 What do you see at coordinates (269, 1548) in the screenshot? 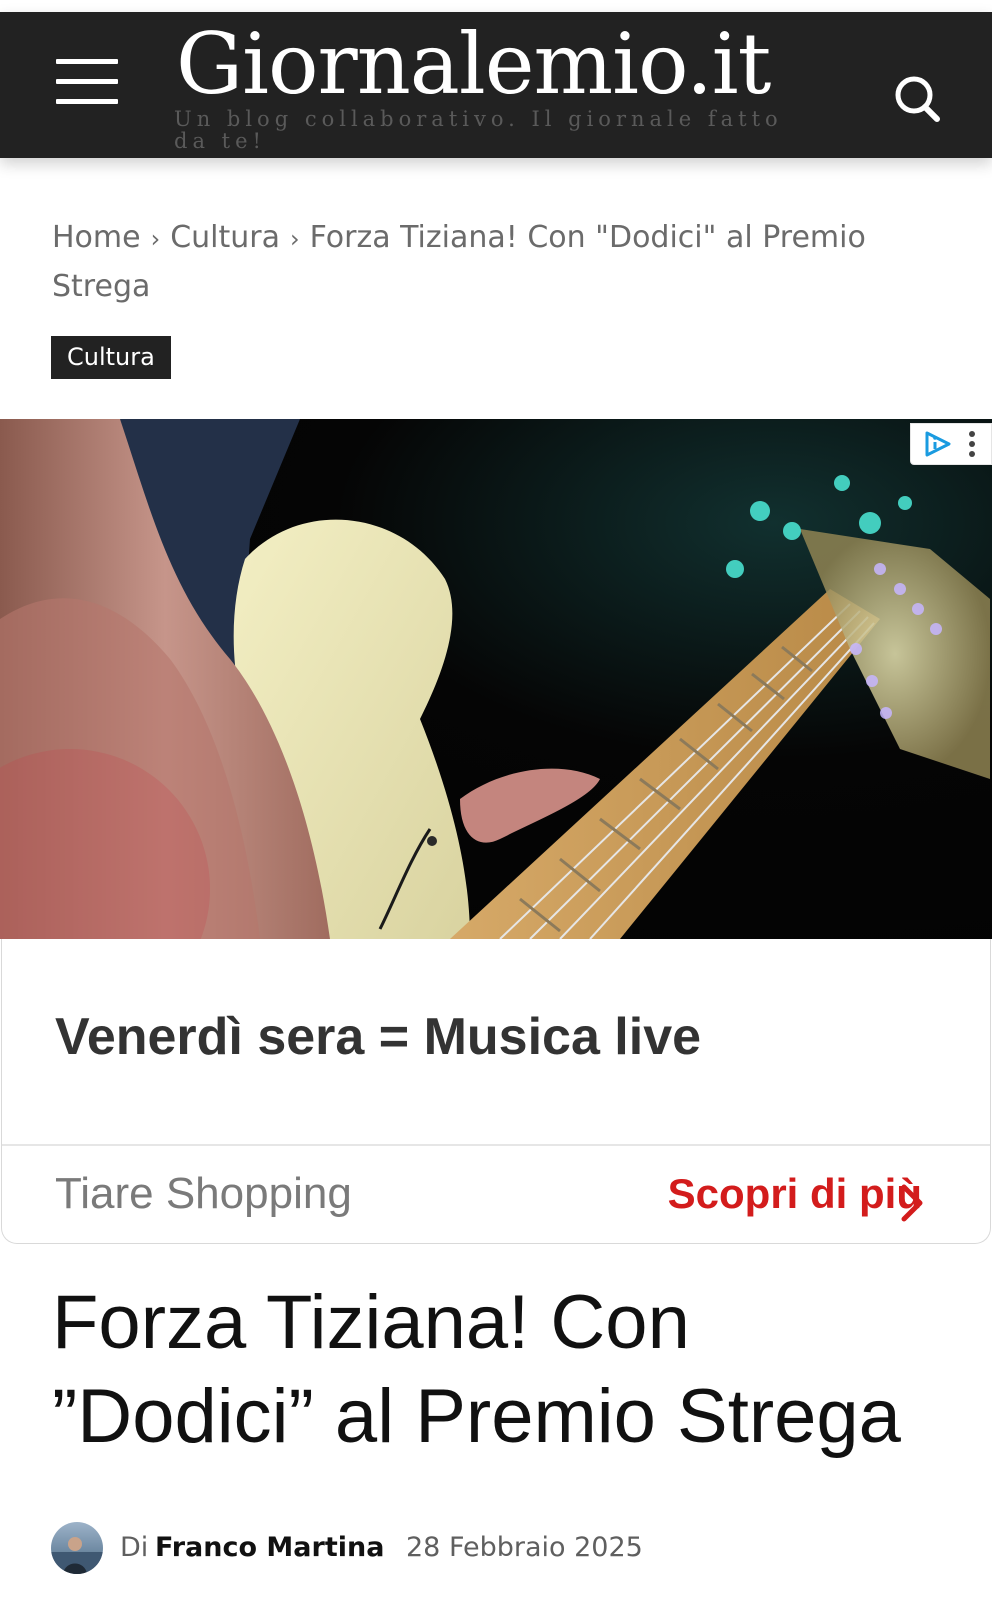
I see `author-link: Franco Martina` at bounding box center [269, 1548].